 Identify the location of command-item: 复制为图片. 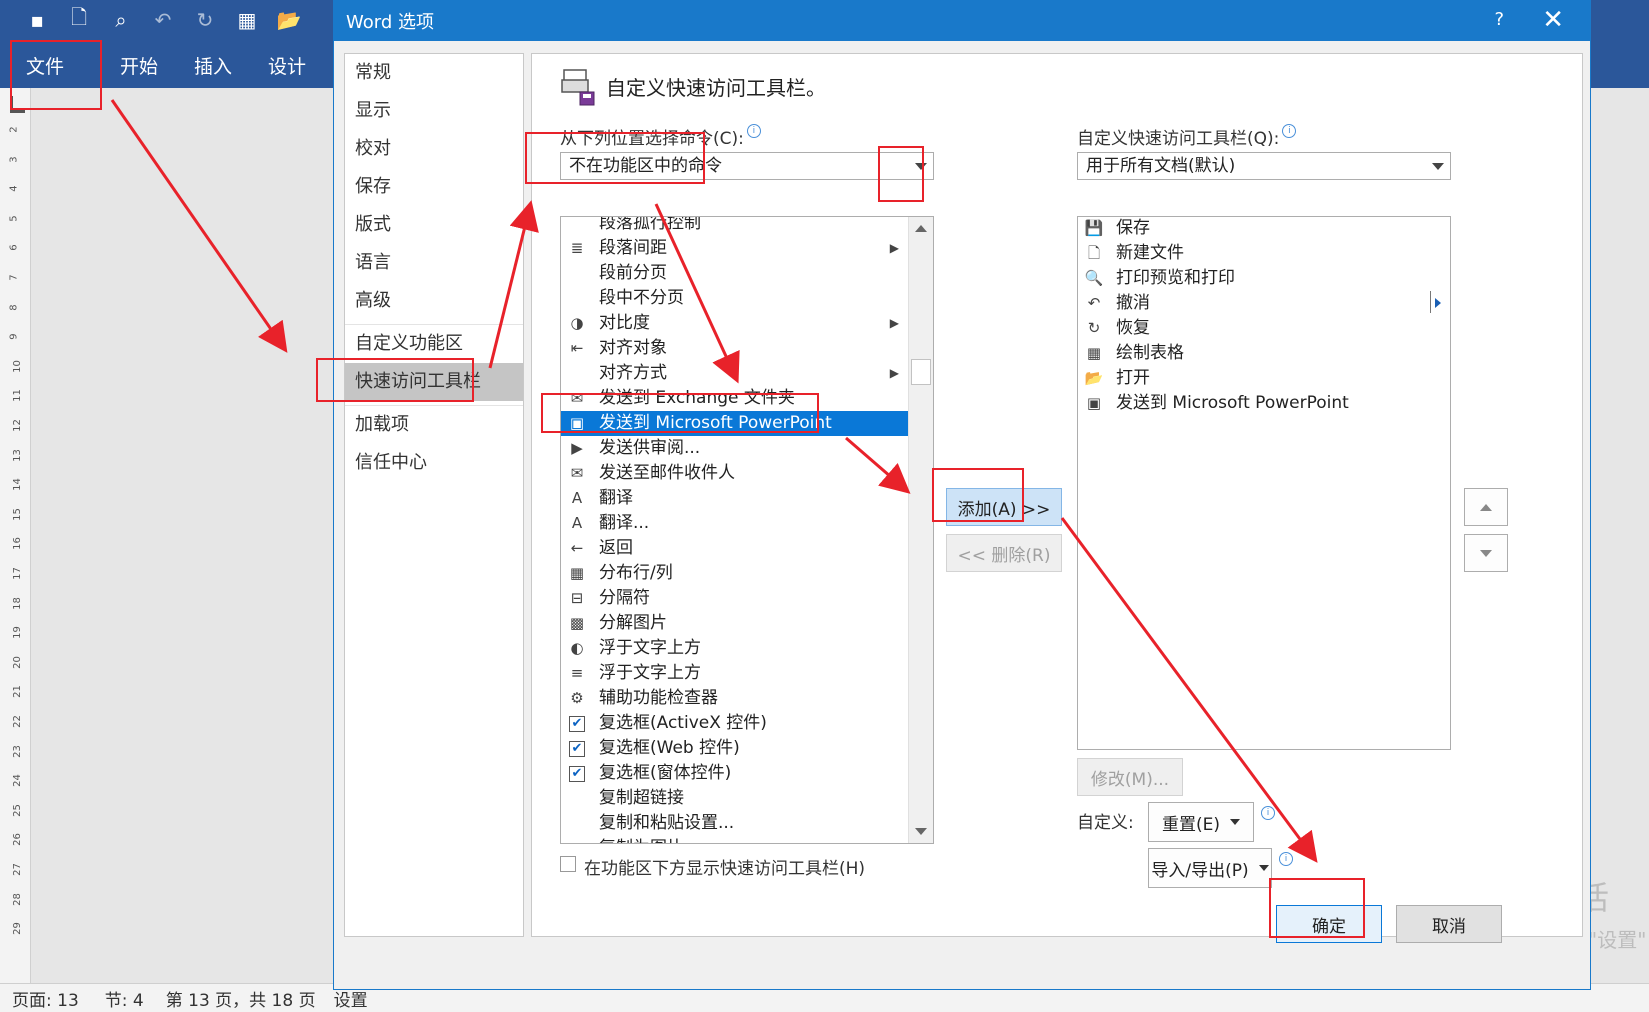
(736, 839).